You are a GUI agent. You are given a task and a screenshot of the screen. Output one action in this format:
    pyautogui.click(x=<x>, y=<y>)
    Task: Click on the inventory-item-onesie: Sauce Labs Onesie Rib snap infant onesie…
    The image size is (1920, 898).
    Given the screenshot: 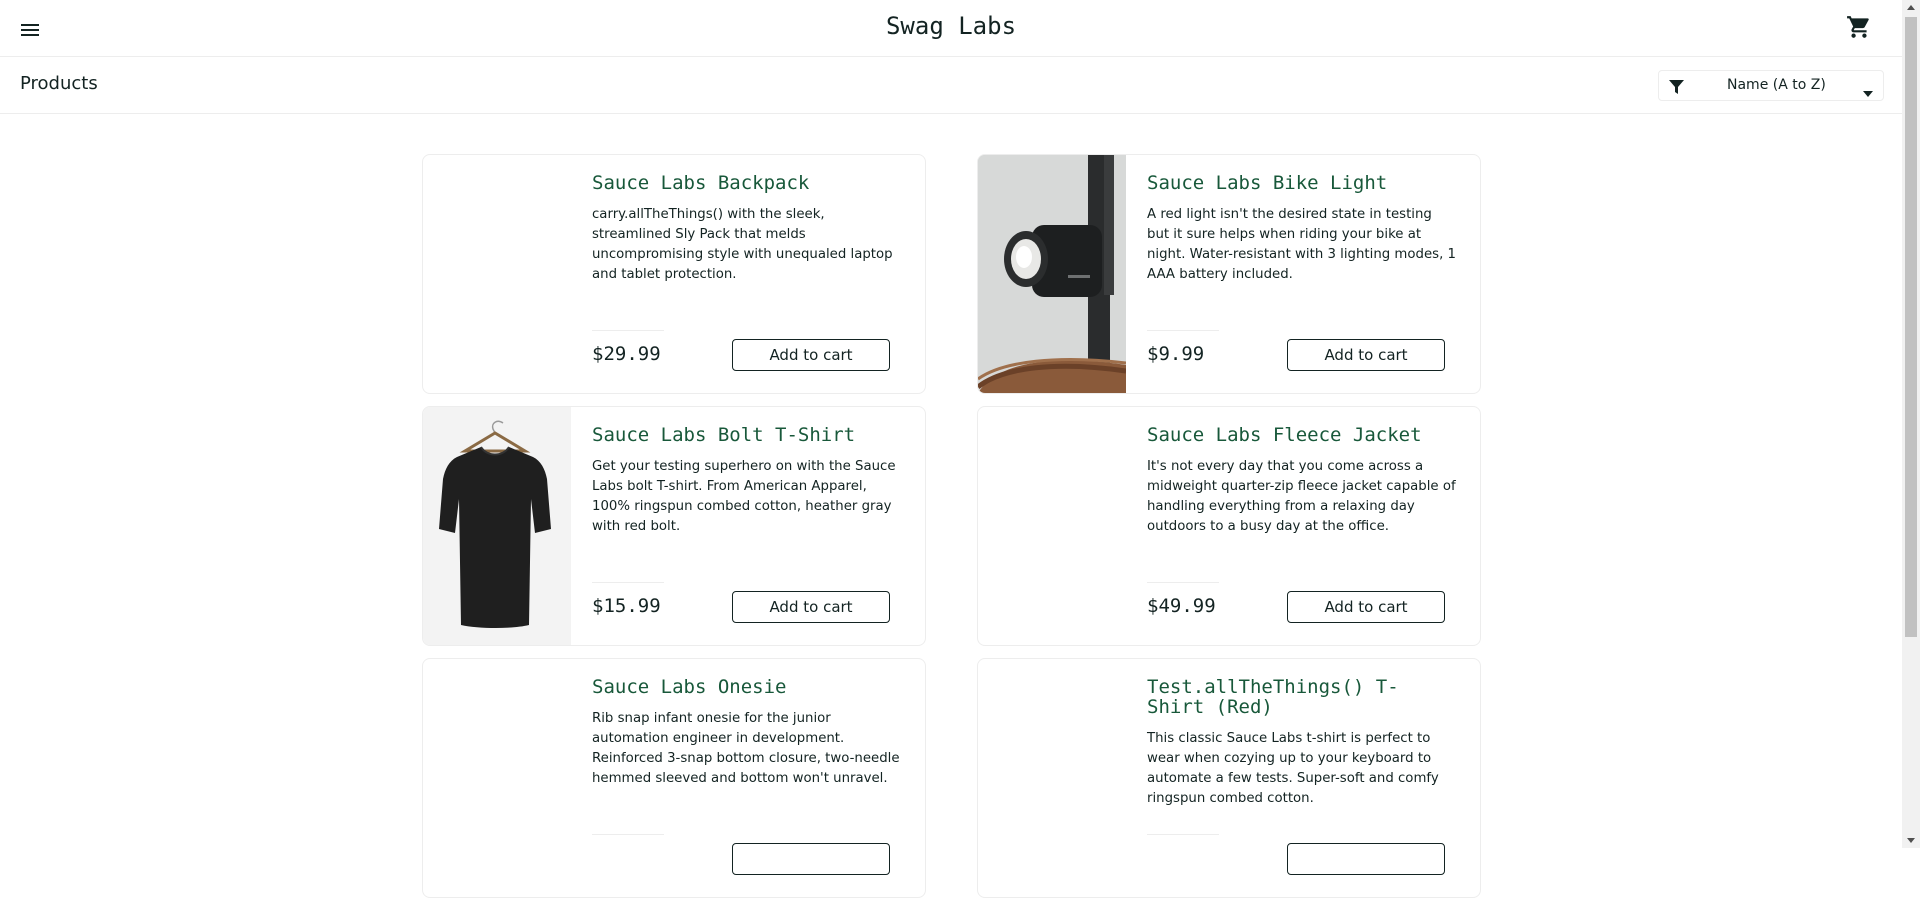 What is the action you would take?
    pyautogui.click(x=674, y=778)
    